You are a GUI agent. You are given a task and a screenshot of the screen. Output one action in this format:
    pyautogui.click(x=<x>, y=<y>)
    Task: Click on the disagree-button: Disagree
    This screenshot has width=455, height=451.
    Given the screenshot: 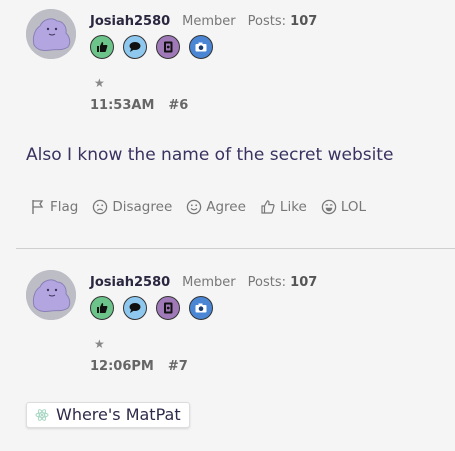 What is the action you would take?
    pyautogui.click(x=132, y=207)
    